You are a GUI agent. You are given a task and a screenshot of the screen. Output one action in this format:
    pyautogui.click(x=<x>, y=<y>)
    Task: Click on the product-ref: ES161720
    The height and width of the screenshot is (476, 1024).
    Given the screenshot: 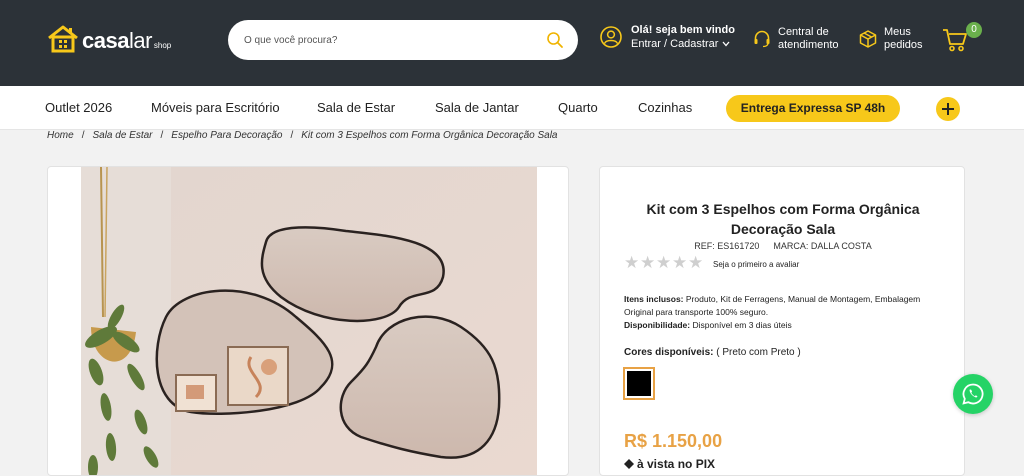 What is the action you would take?
    pyautogui.click(x=738, y=246)
    